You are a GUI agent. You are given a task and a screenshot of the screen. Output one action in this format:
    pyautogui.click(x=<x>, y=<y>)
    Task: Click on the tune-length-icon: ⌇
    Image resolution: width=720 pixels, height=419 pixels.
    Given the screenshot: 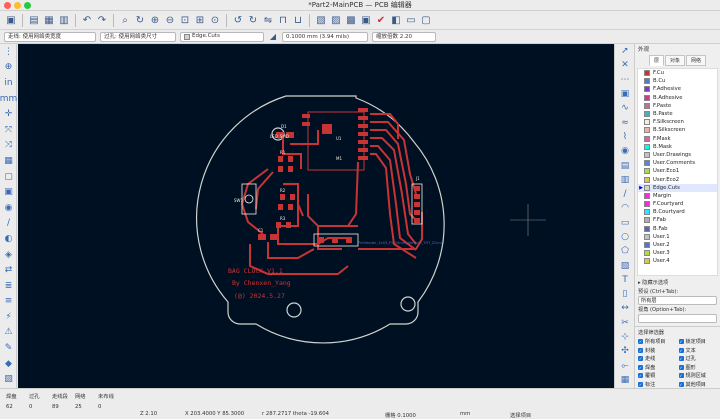 What is the action you would take?
    pyautogui.click(x=625, y=137)
    